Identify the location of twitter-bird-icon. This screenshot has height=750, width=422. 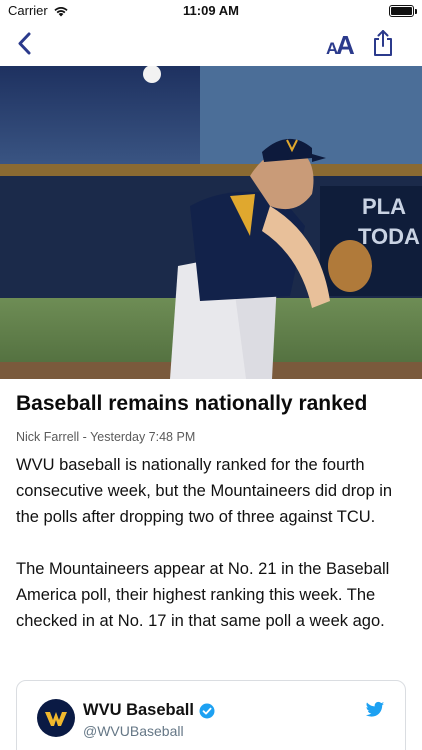
(375, 710).